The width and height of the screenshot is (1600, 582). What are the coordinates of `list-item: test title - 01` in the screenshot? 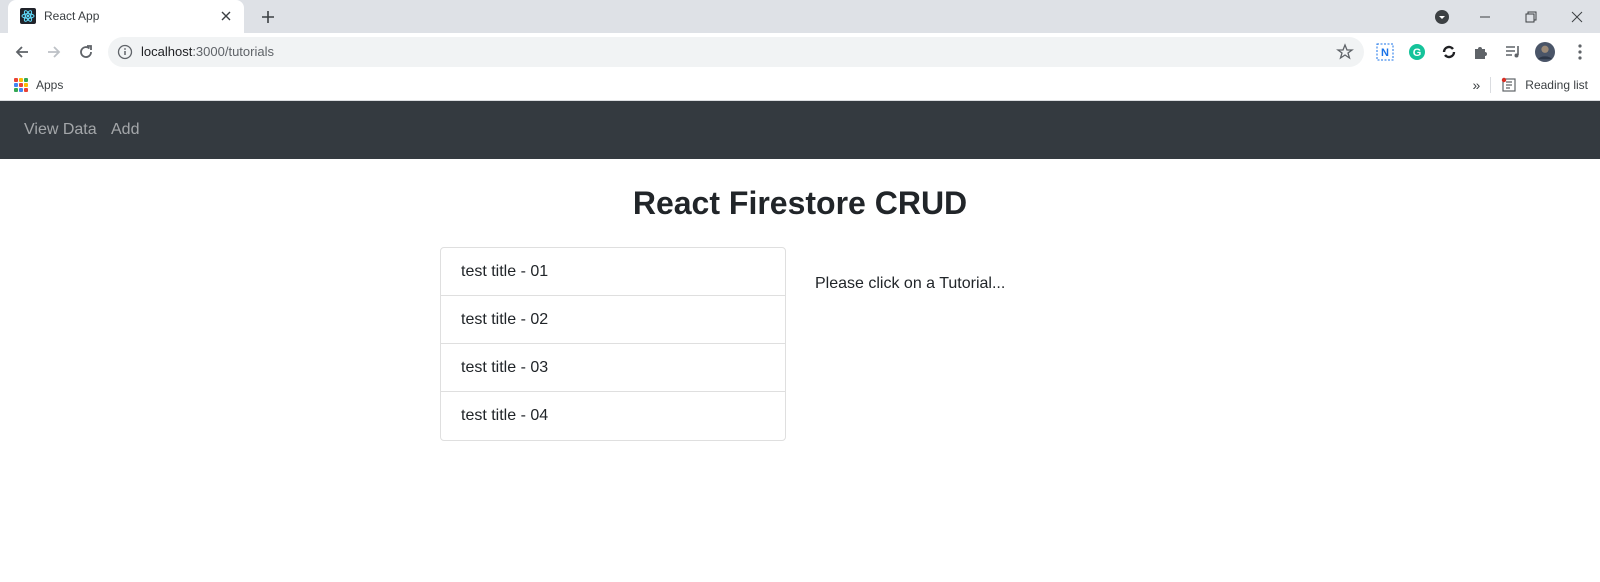 It's located at (613, 272).